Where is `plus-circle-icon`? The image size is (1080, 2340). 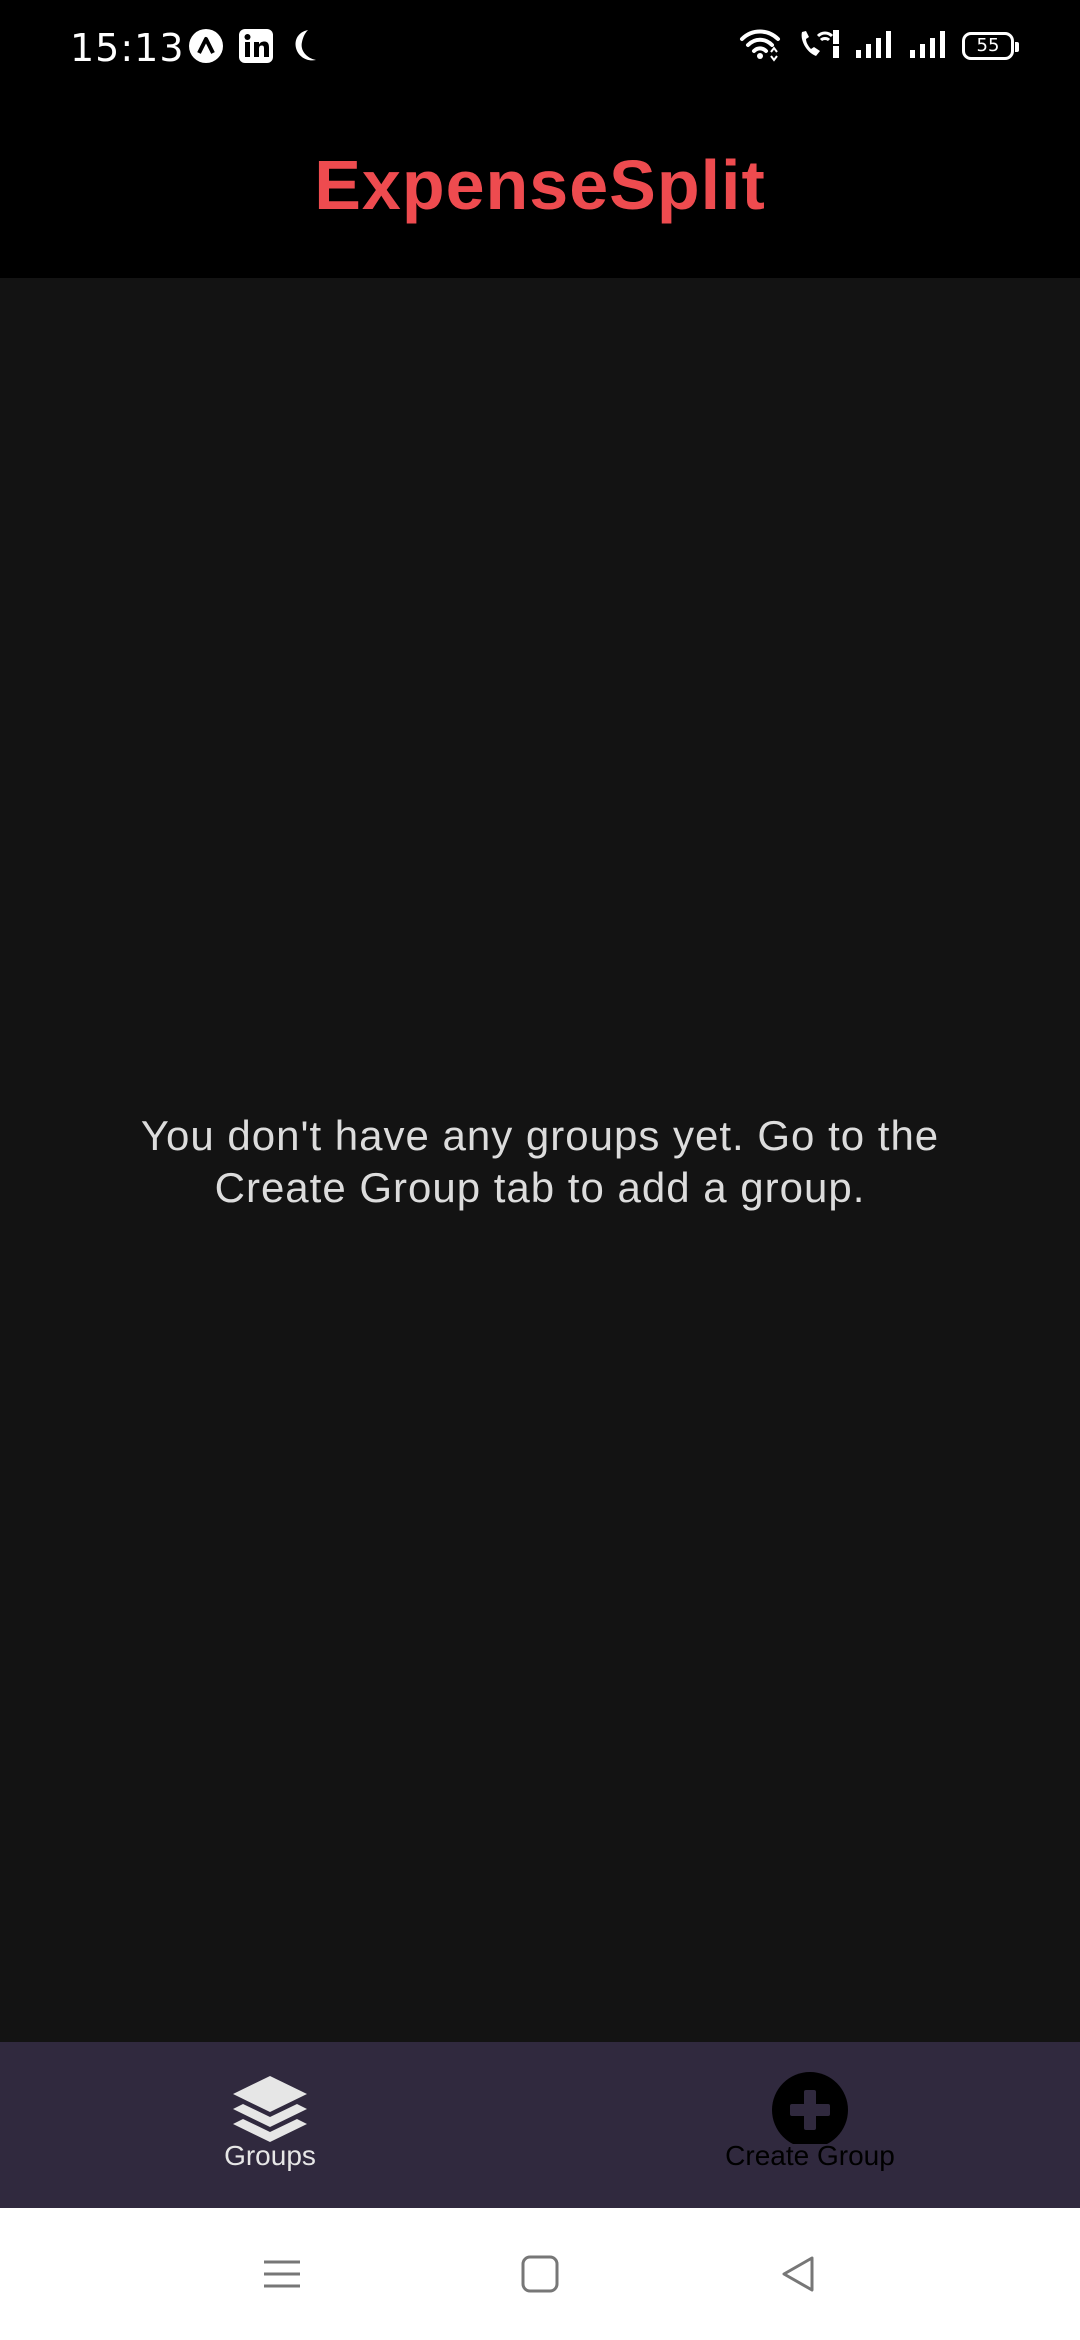
plus-circle-icon is located at coordinates (810, 2108).